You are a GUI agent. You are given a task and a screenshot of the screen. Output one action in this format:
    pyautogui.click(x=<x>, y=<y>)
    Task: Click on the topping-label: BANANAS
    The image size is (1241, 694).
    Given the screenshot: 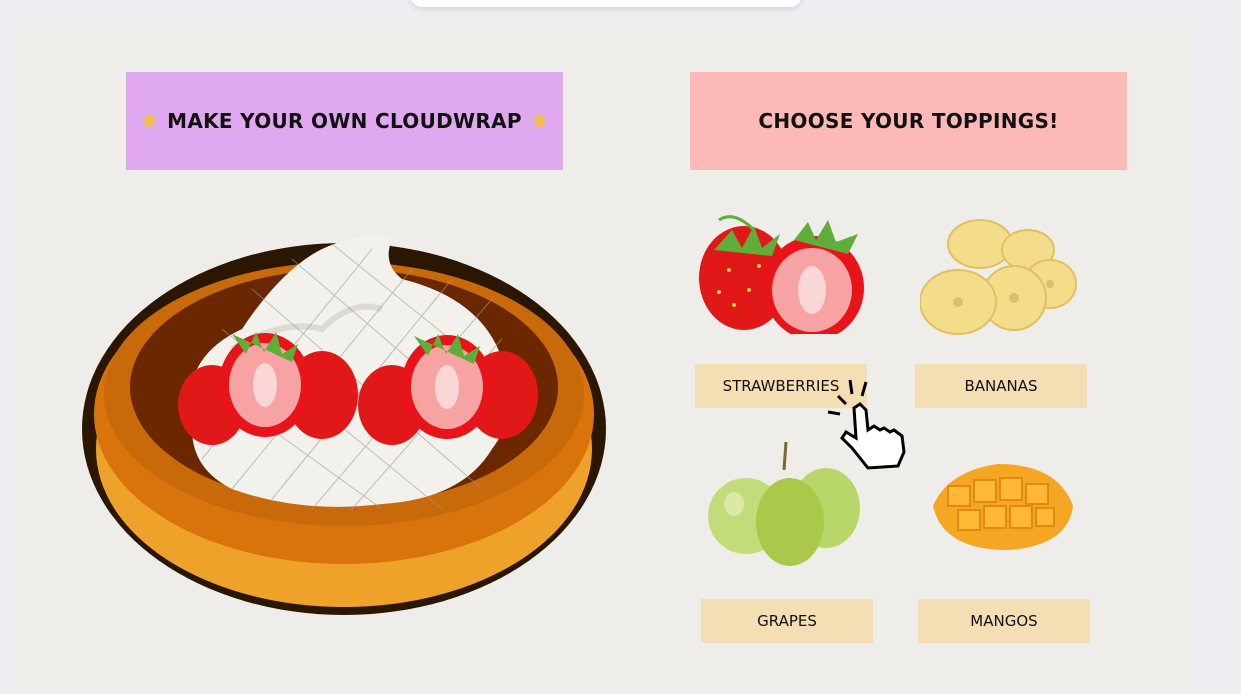 What is the action you would take?
    pyautogui.click(x=1001, y=386)
    